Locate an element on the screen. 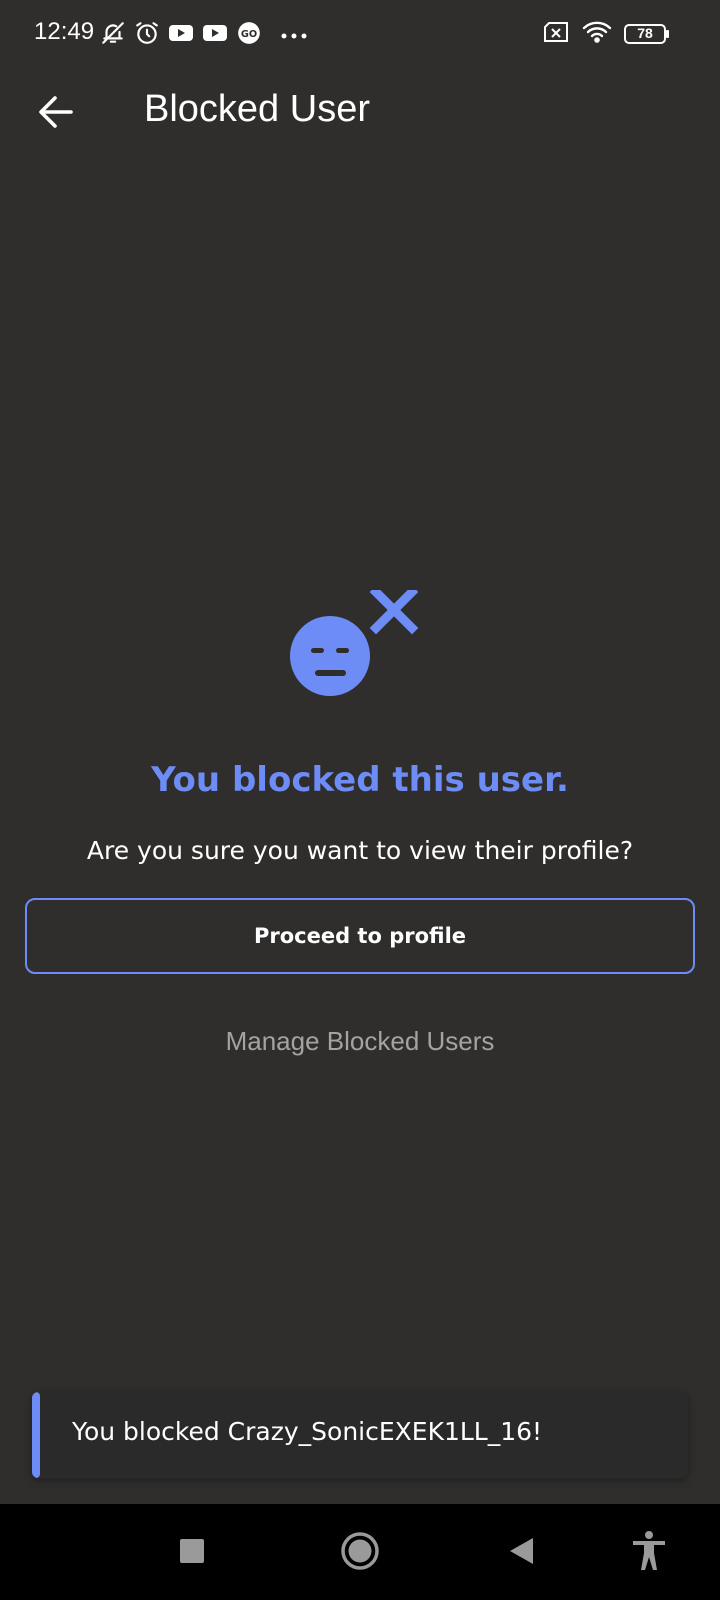 The image size is (720, 1600). status-icons-right: 78 is located at coordinates (606, 34).